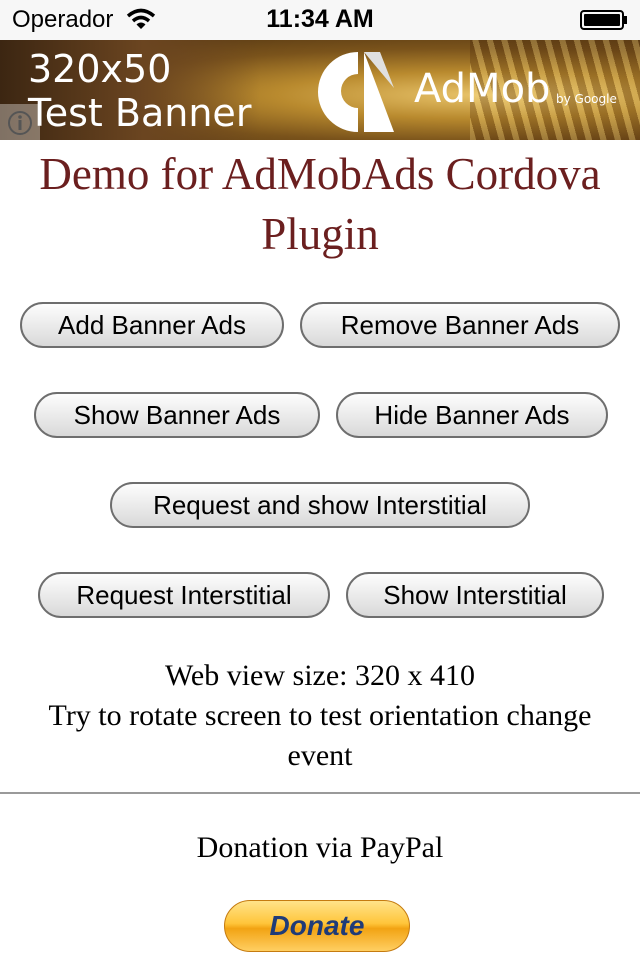 The width and height of the screenshot is (640, 960). What do you see at coordinates (603, 20) in the screenshot?
I see `battery-icon` at bounding box center [603, 20].